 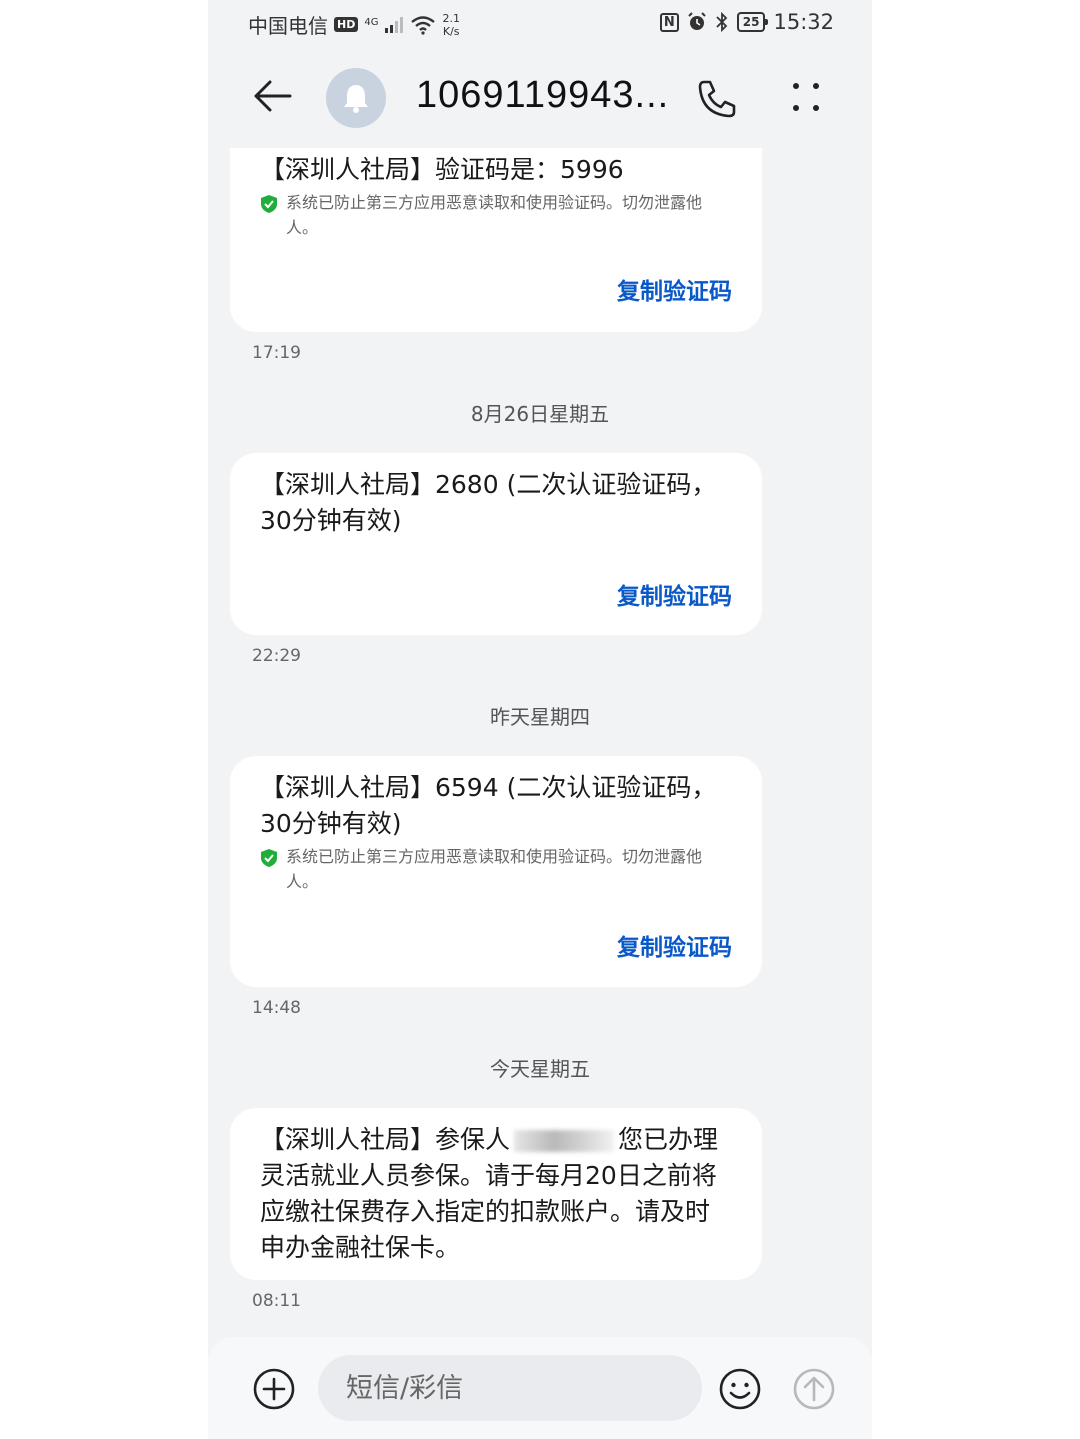 What do you see at coordinates (722, 22) in the screenshot?
I see `bluetooth-icon` at bounding box center [722, 22].